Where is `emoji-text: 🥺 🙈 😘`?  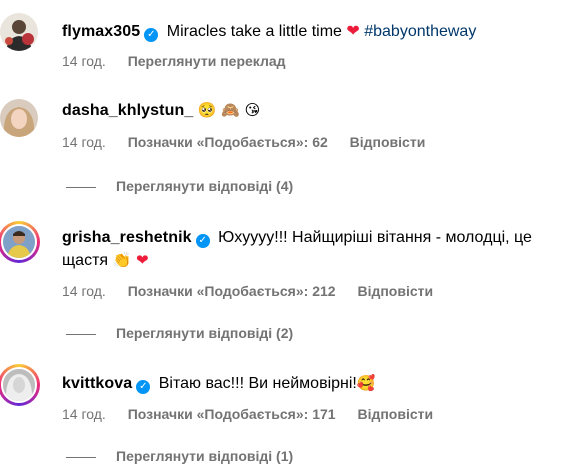 emoji-text: 🥺 🙈 😘 is located at coordinates (229, 110).